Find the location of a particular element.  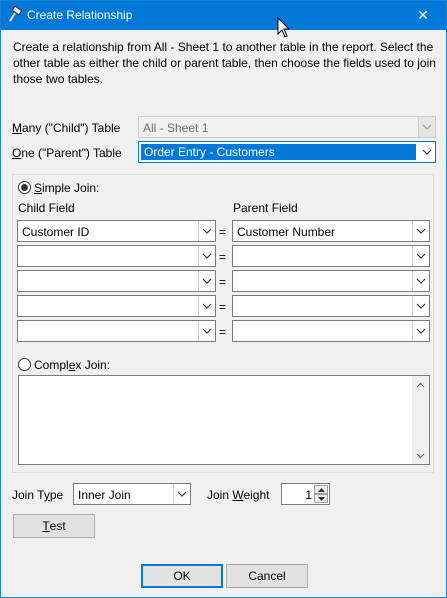

parent-field-value: Customer Number is located at coordinates (286, 232).